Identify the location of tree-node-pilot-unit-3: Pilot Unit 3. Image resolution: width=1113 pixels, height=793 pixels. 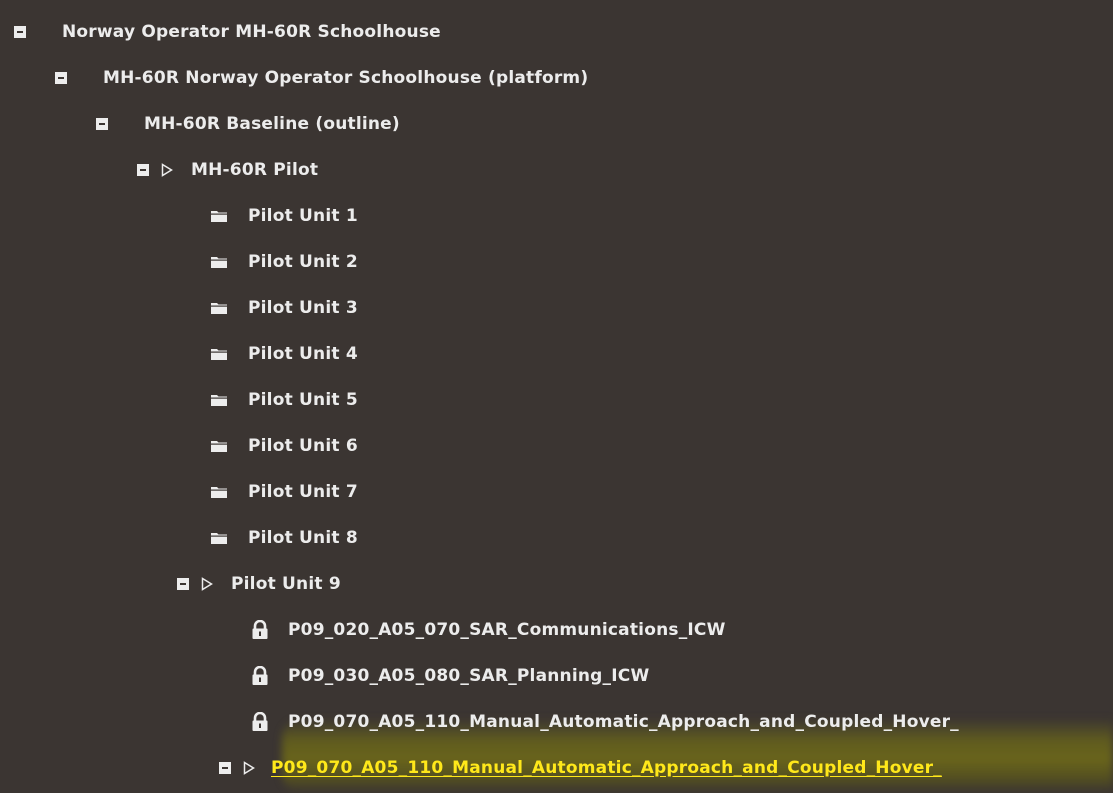
(284, 308).